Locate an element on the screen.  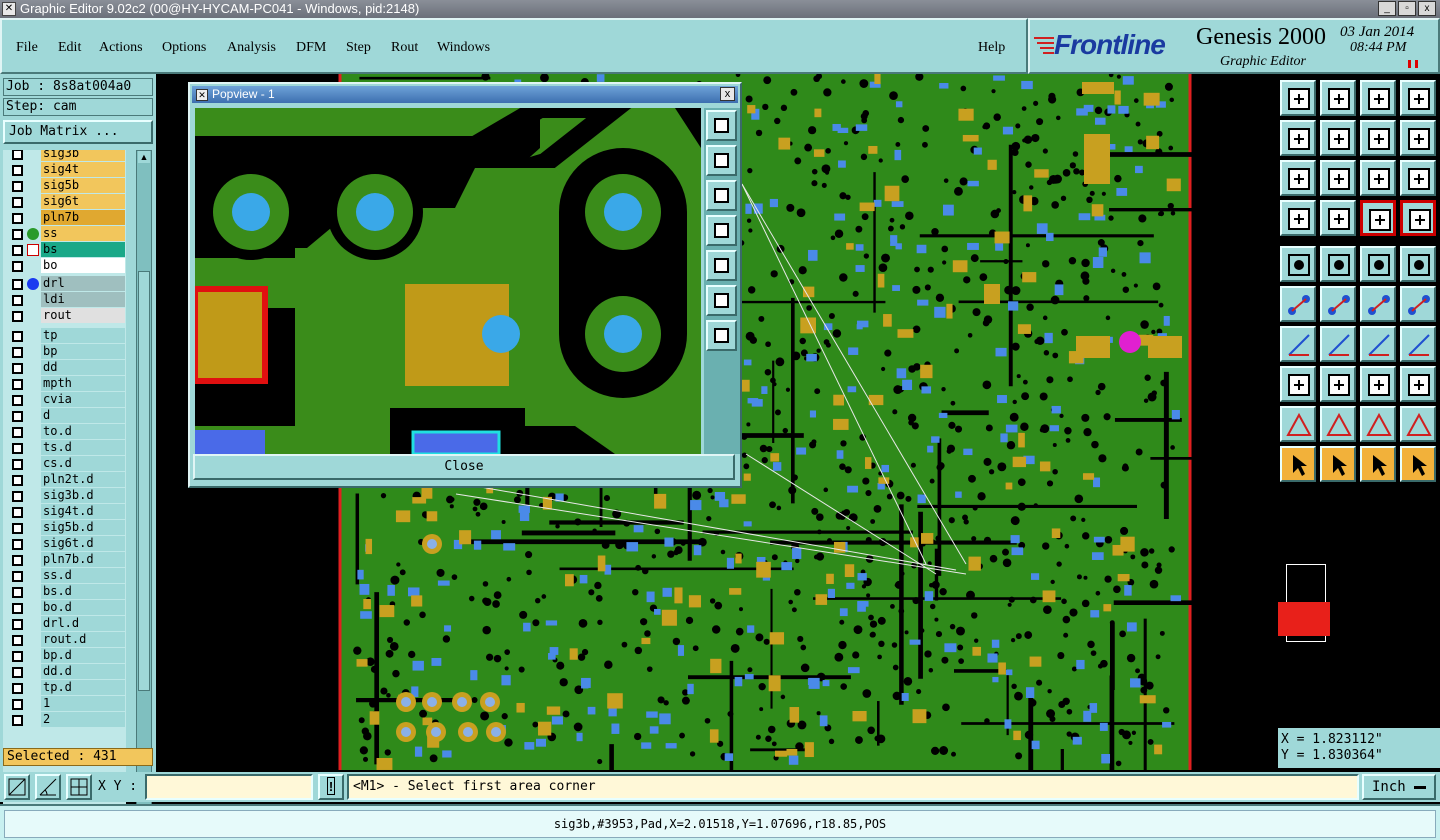
ruler-button is located at coordinates (1378, 264).